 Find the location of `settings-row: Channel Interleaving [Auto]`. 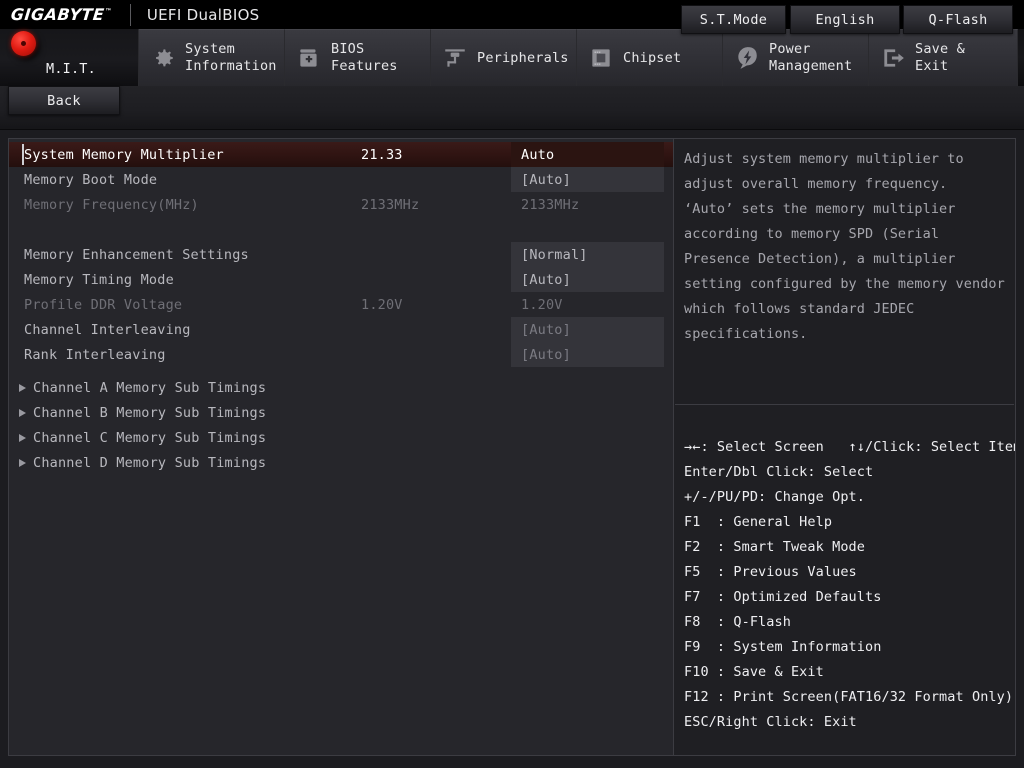

settings-row: Channel Interleaving [Auto] is located at coordinates (341, 329).